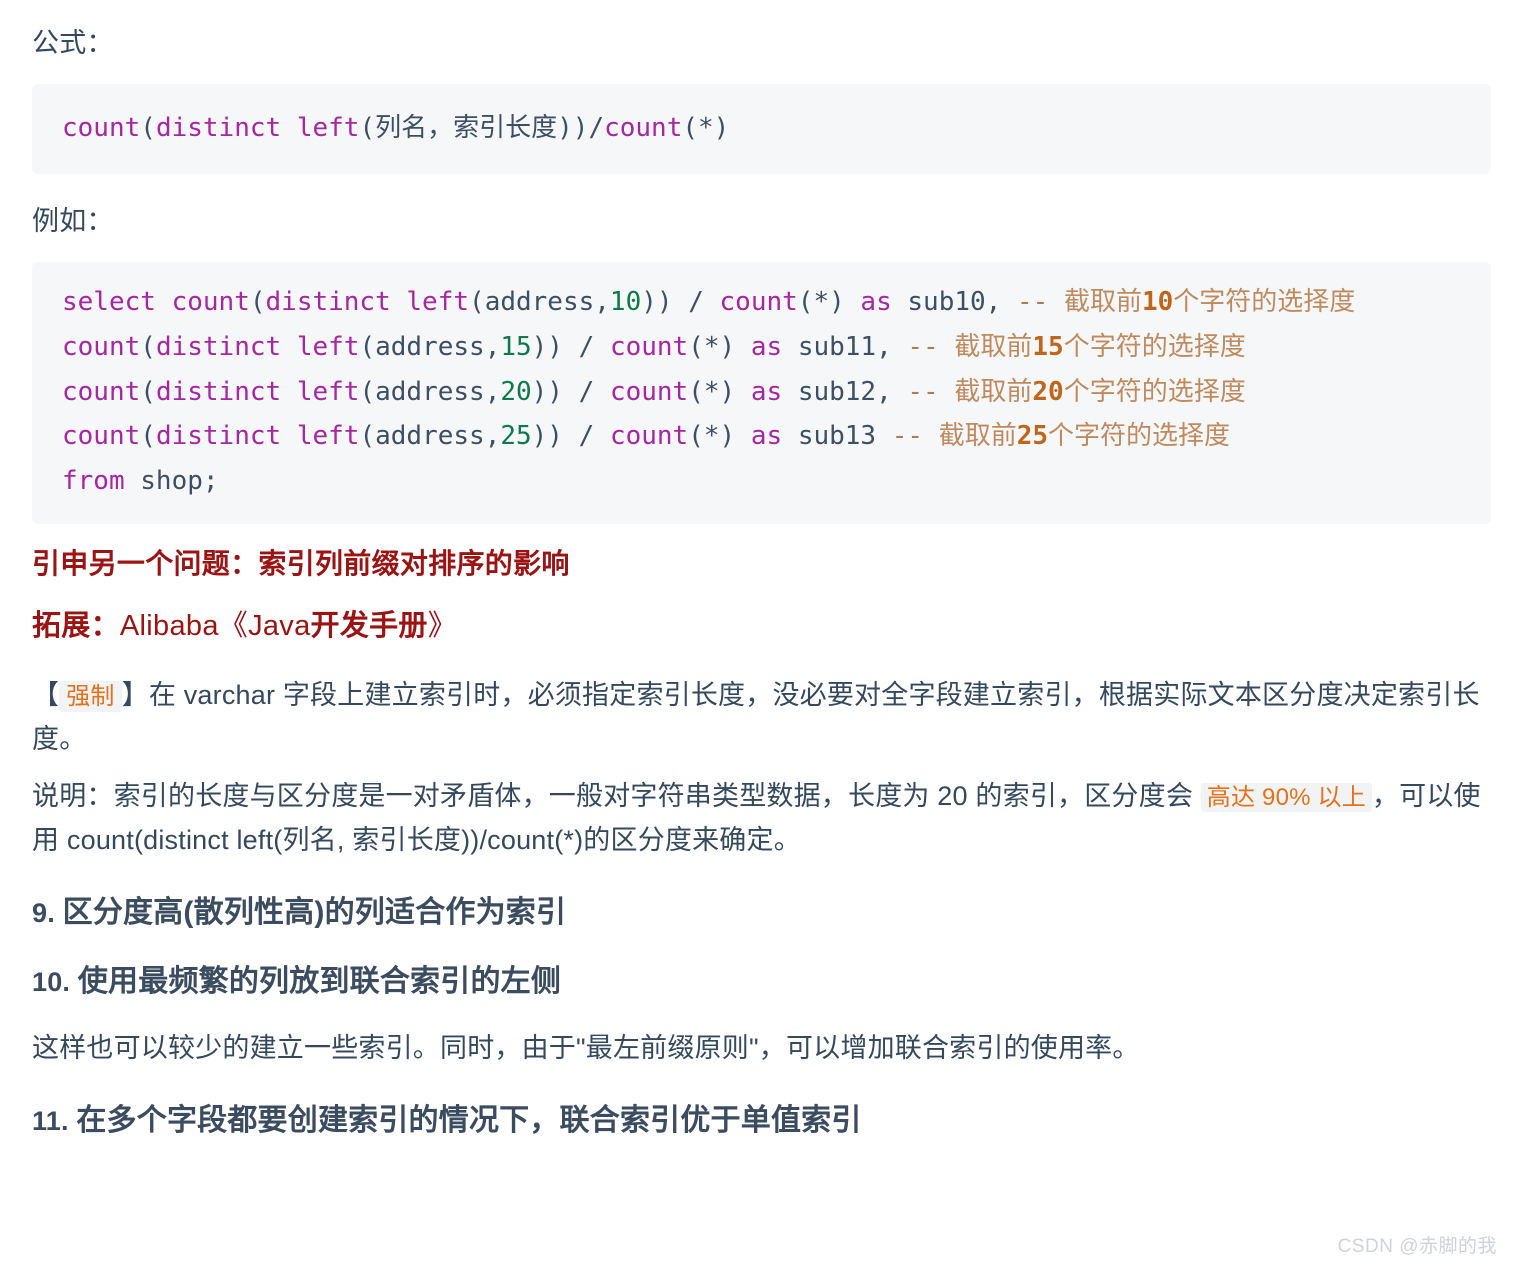 The height and width of the screenshot is (1270, 1519). What do you see at coordinates (47, 912) in the screenshot?
I see `heading-section-9-number: 9.` at bounding box center [47, 912].